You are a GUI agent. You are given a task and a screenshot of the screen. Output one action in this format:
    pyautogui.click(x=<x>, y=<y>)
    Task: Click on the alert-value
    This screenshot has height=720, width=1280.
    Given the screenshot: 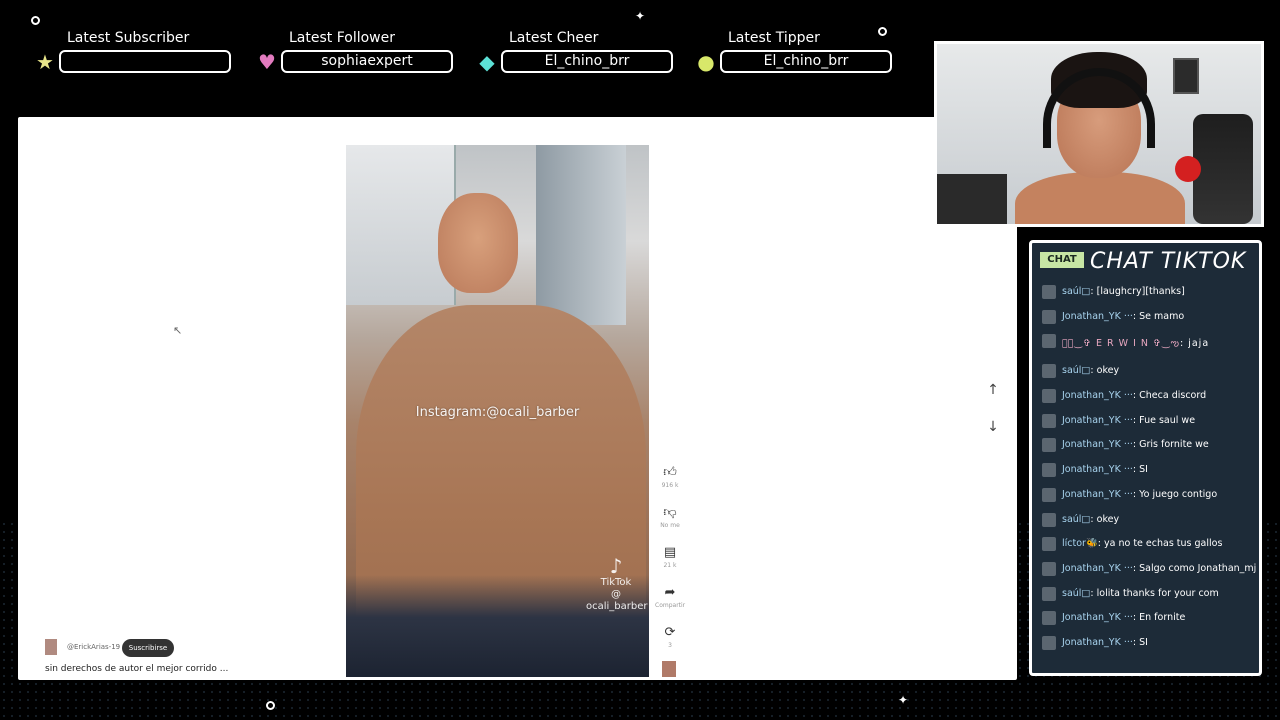 What is the action you would take?
    pyautogui.click(x=145, y=61)
    